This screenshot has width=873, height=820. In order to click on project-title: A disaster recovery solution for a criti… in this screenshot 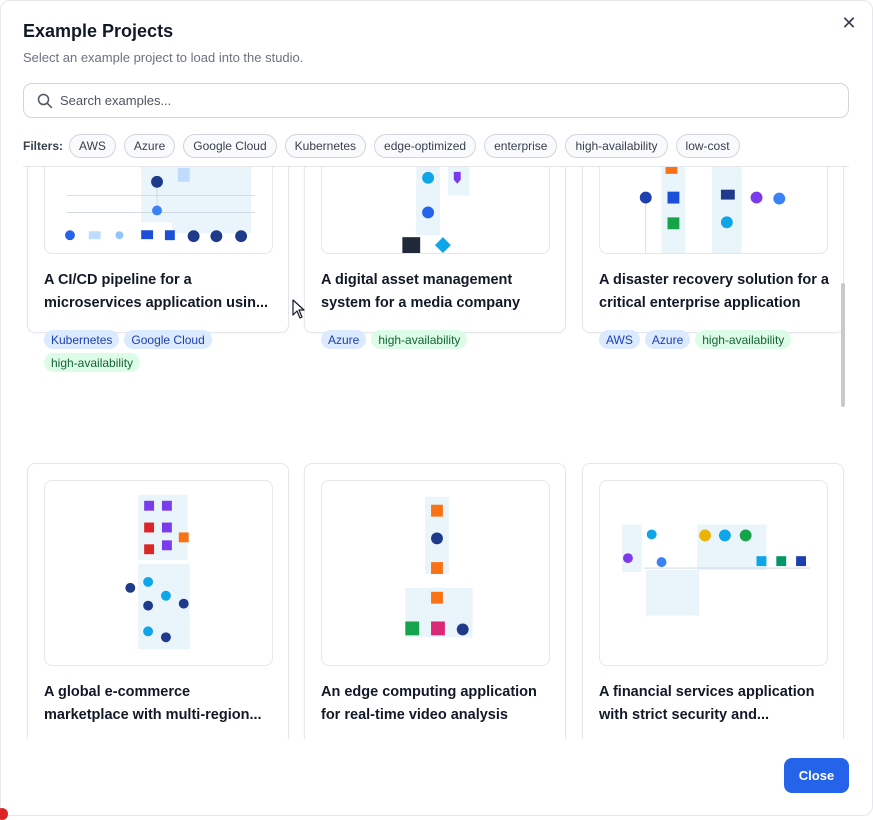, I will do `click(714, 291)`.